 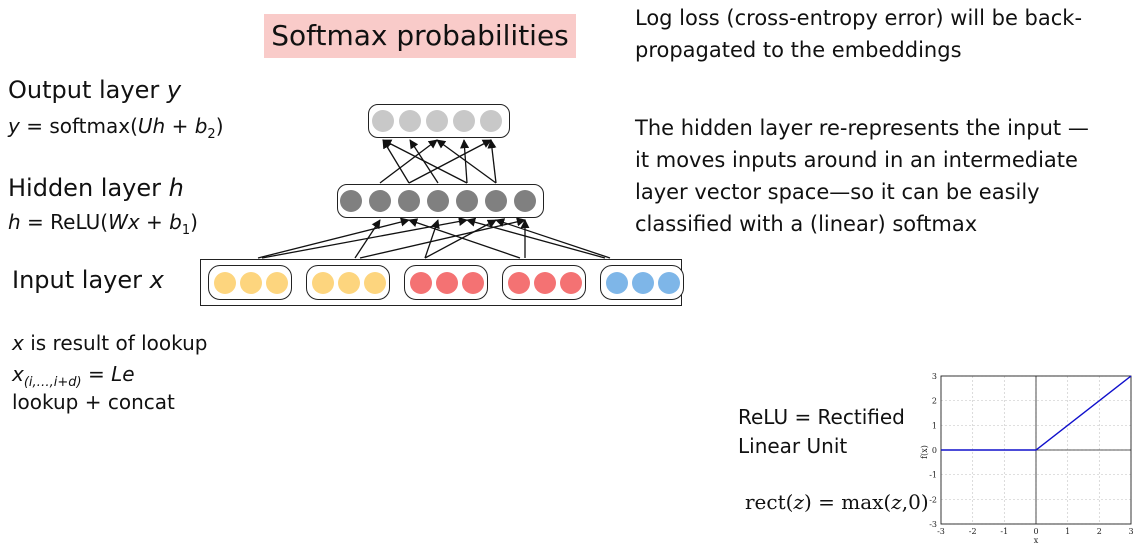 What do you see at coordinates (933, 524) in the screenshot?
I see `y-tick-label: -3` at bounding box center [933, 524].